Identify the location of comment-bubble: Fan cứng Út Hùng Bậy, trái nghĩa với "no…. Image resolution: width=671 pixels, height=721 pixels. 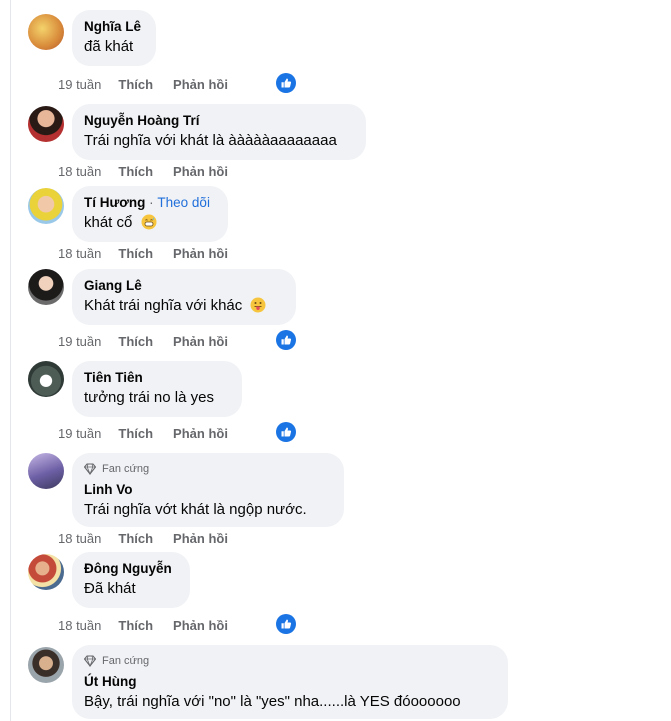
(290, 682).